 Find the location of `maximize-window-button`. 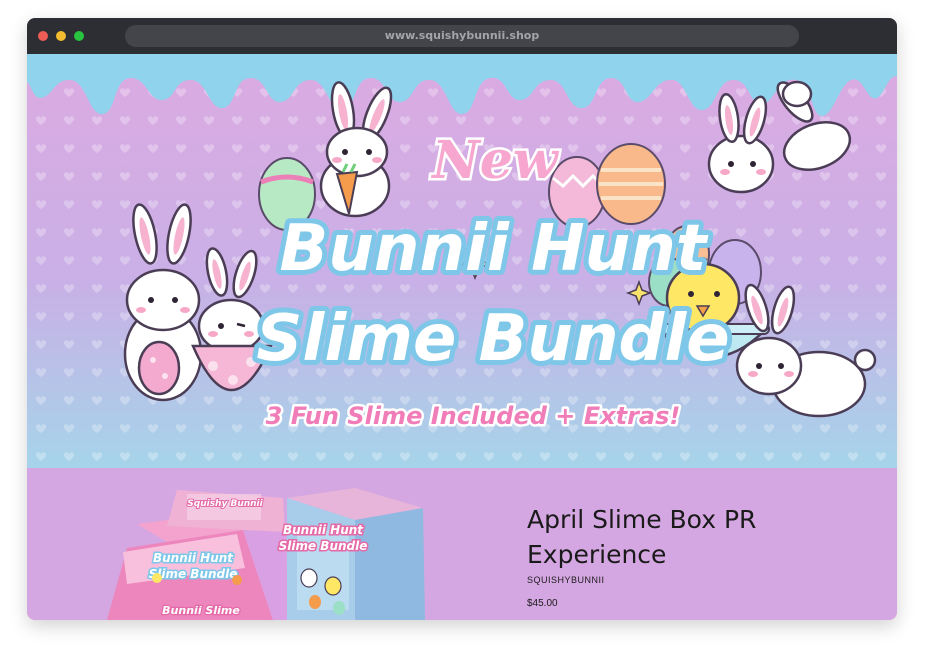

maximize-window-button is located at coordinates (79, 36).